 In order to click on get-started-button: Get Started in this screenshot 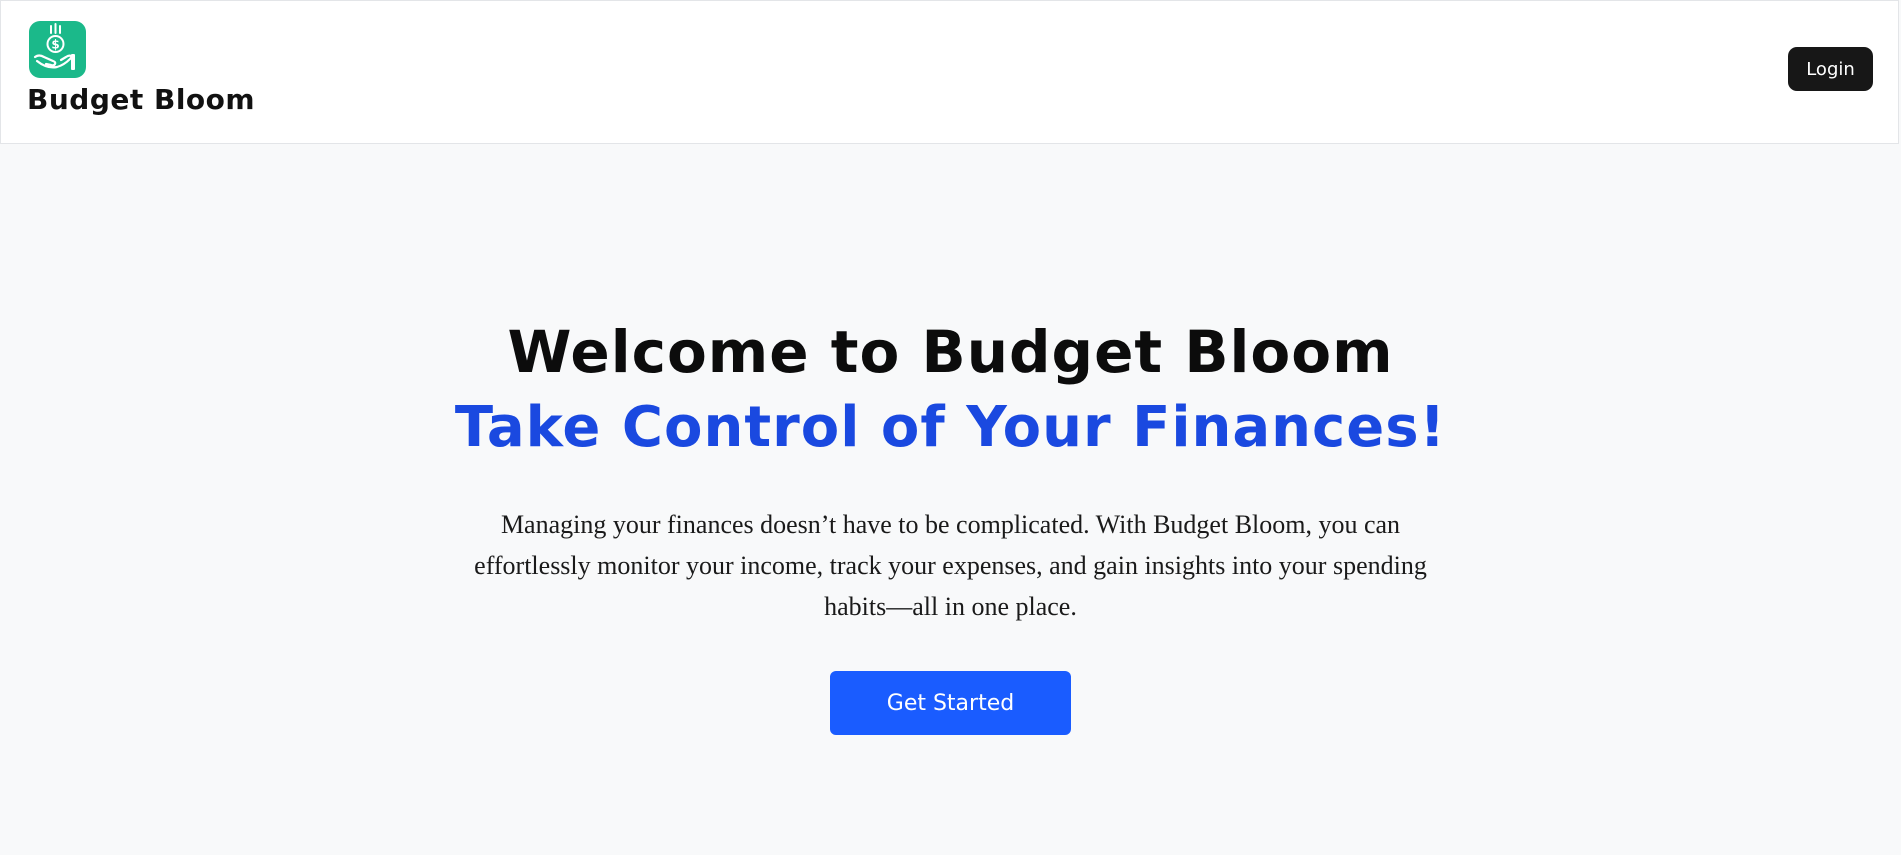, I will do `click(950, 703)`.